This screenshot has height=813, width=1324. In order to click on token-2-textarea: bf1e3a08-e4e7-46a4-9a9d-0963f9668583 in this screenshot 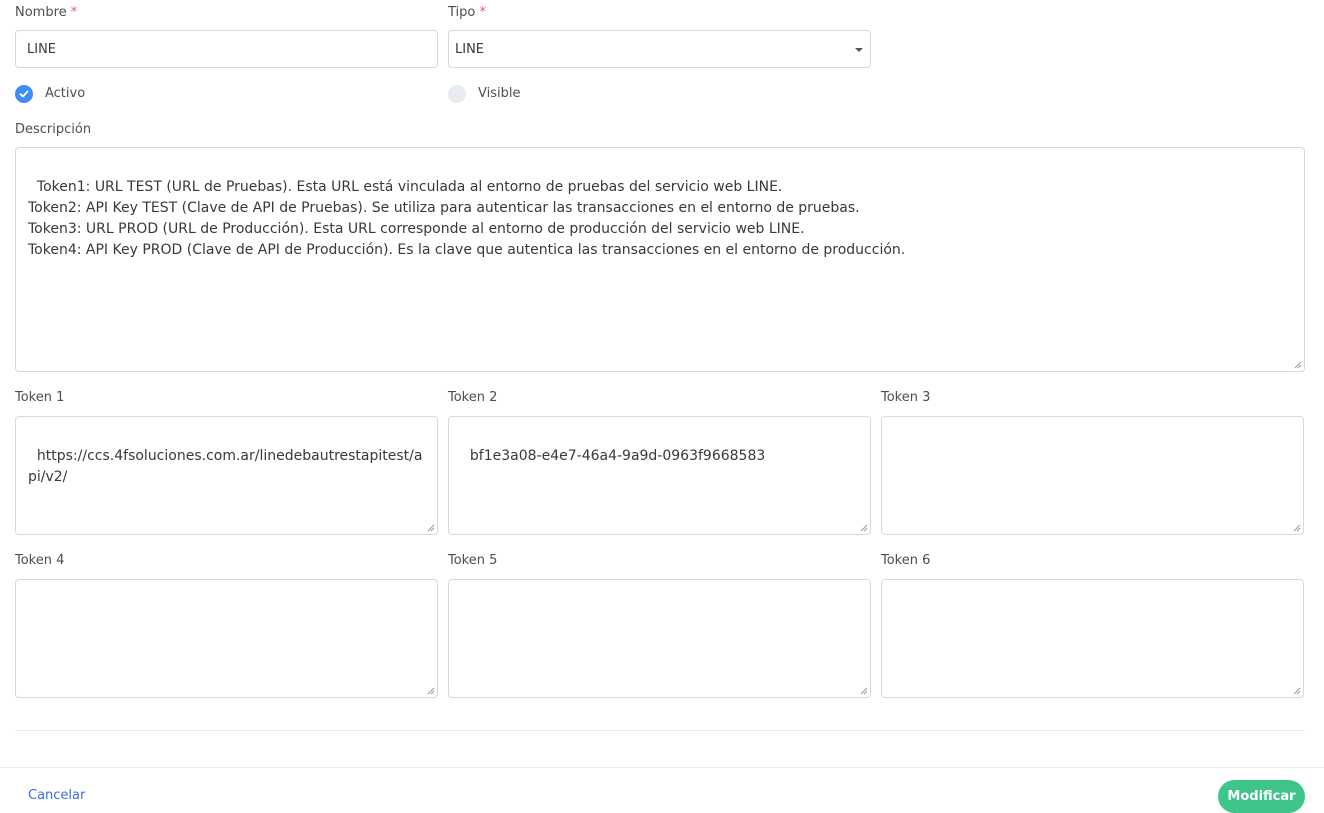, I will do `click(659, 475)`.